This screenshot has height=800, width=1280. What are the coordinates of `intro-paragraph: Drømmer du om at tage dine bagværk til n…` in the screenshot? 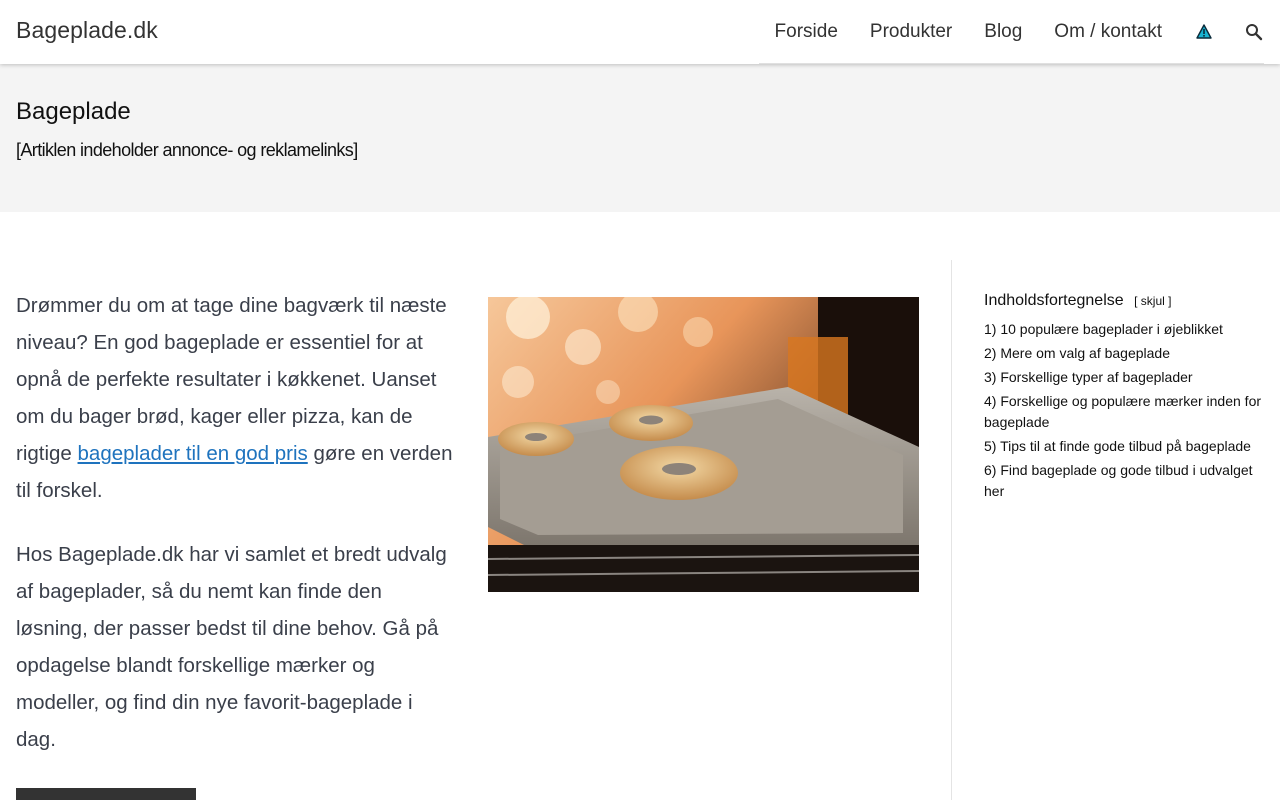 It's located at (234, 398).